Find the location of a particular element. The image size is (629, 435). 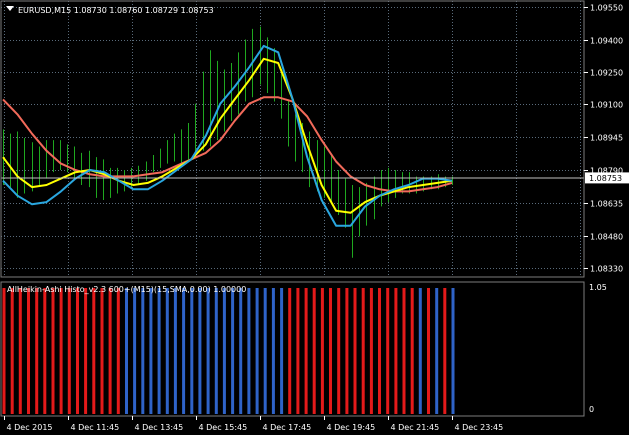

current-price-label: 1.08753 is located at coordinates (607, 178).